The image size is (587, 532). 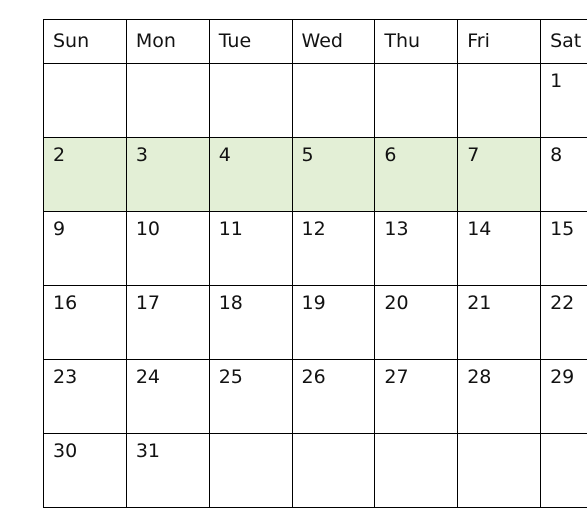 I want to click on calendar-day-cell: 27, so click(x=416, y=396).